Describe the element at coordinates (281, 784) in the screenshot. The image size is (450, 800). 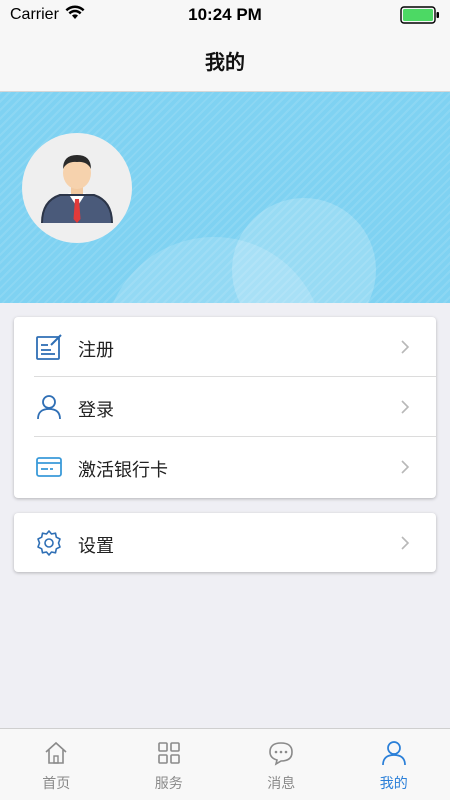
I see `tab-label-messages: 消息` at that location.